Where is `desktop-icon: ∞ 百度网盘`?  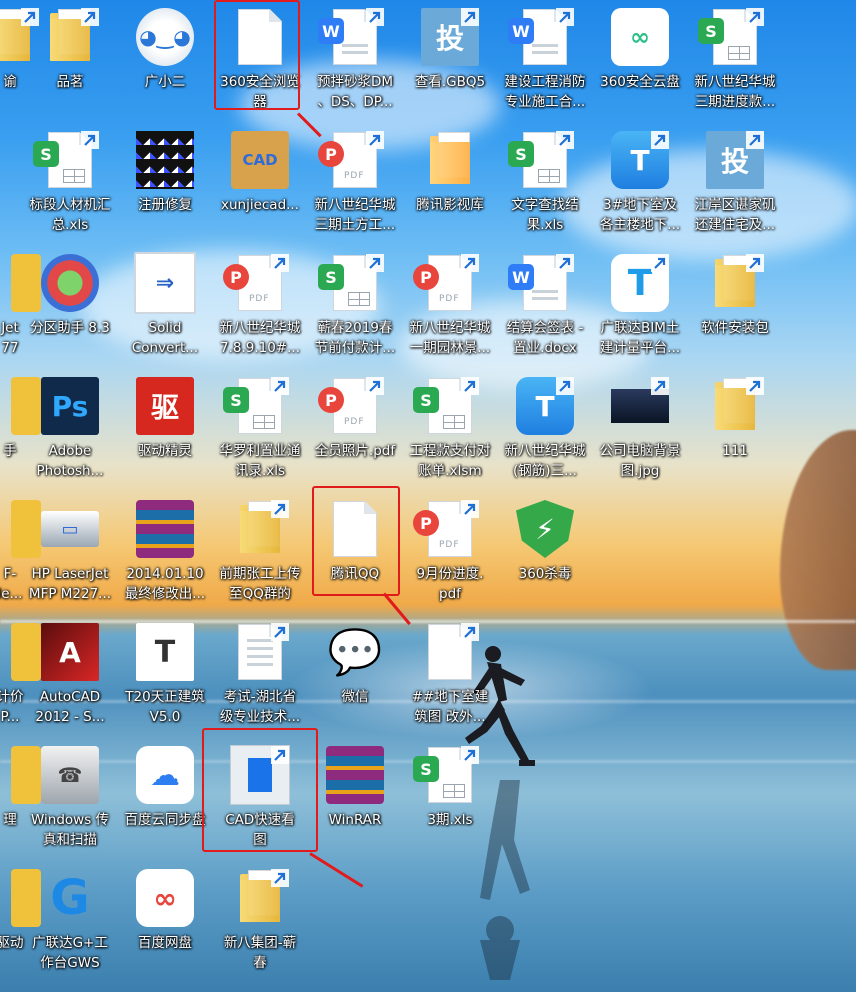
desktop-icon: ∞ 百度网盘 is located at coordinates (165, 922).